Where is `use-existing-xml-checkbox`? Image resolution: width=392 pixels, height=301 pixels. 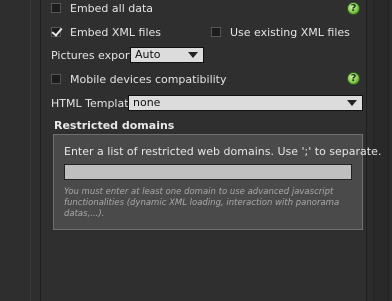
use-existing-xml-checkbox is located at coordinates (216, 32).